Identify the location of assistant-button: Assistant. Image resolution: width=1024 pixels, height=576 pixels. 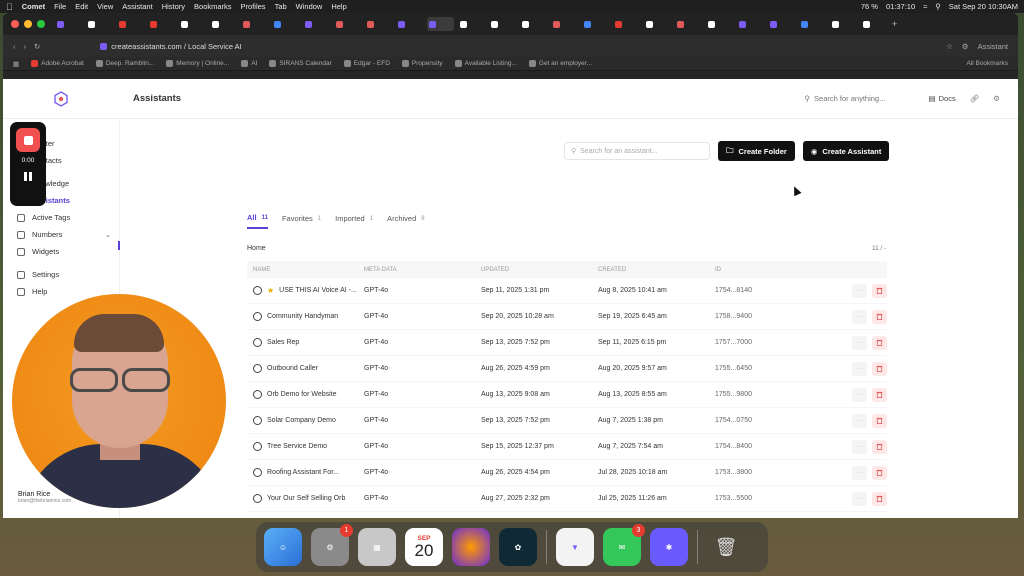
(993, 46).